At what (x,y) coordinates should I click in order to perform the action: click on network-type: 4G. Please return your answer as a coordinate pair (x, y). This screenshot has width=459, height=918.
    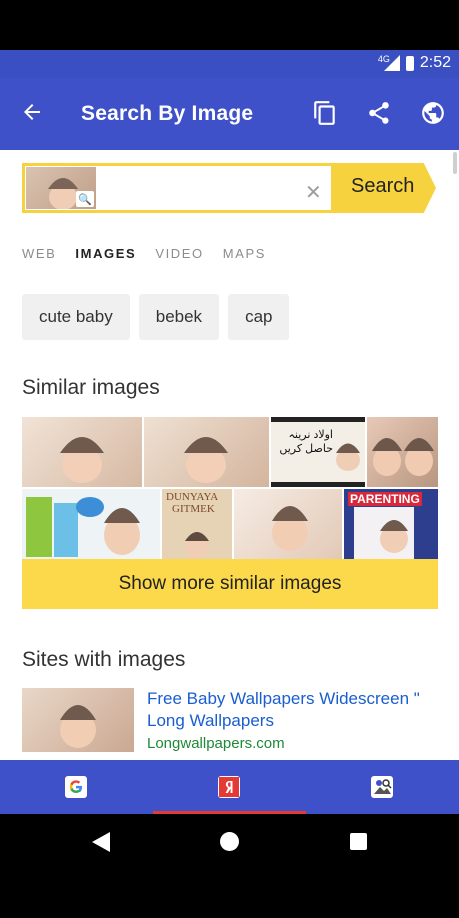
    Looking at the image, I should click on (383, 59).